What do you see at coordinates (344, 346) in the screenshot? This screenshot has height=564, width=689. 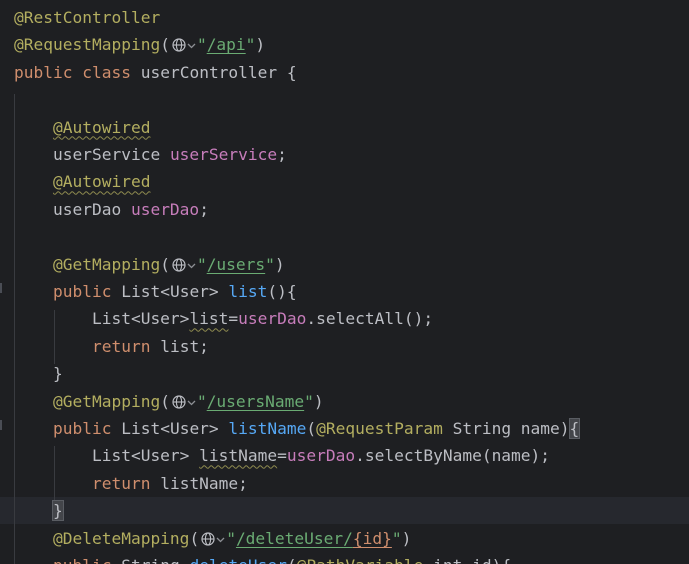 I see `code-line: return list;` at bounding box center [344, 346].